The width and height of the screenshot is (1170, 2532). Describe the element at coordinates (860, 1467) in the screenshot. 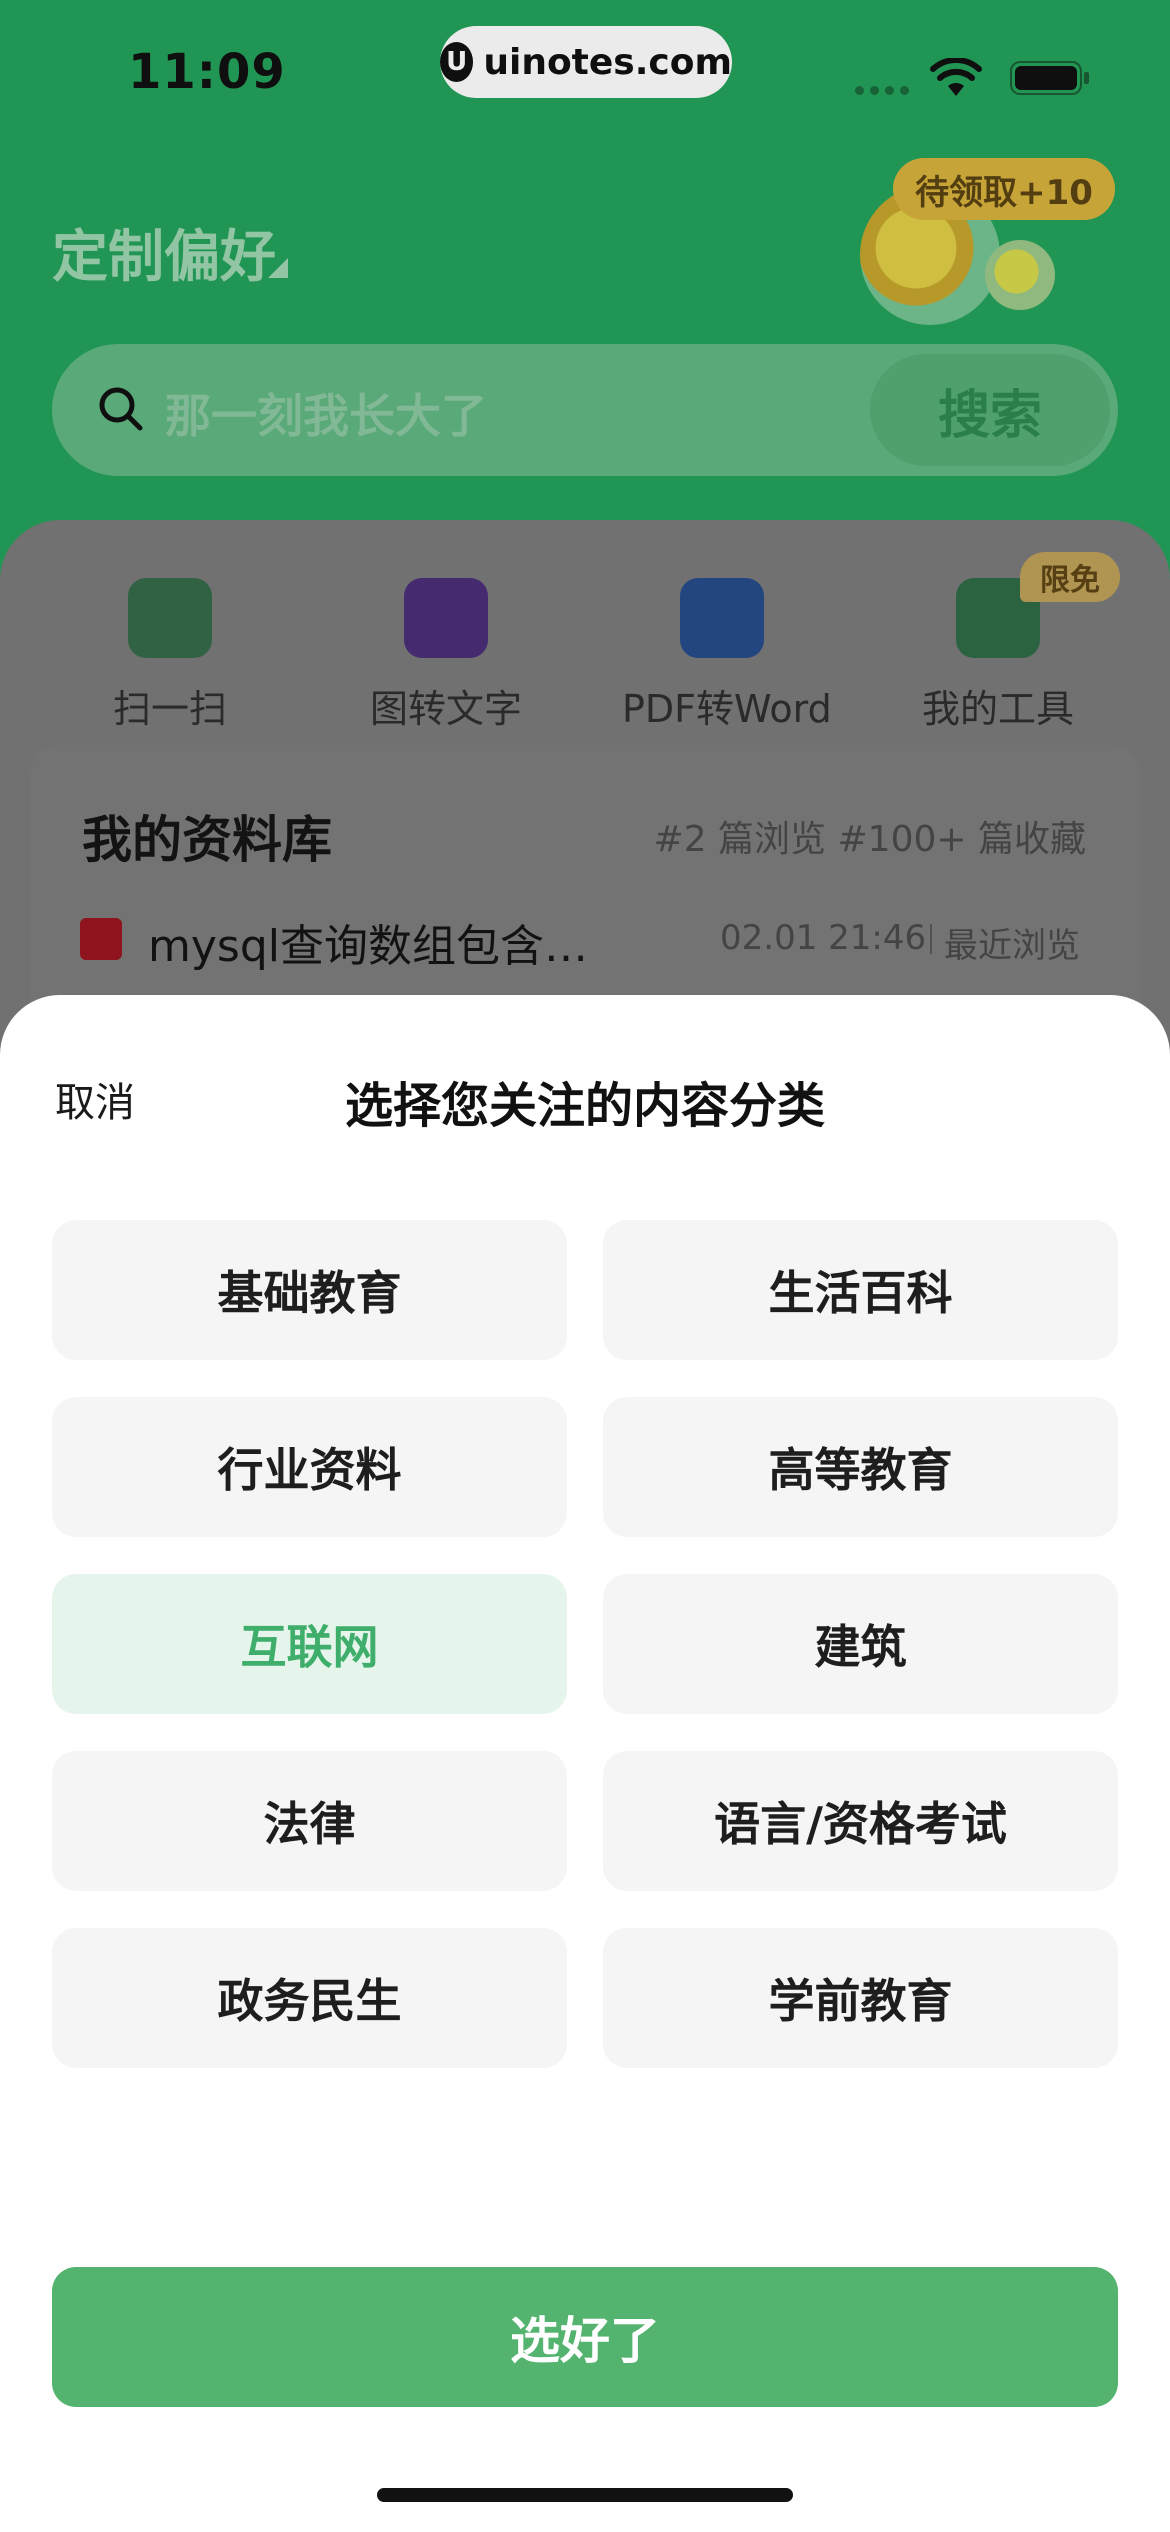

I see `category-option: 高等教育` at that location.